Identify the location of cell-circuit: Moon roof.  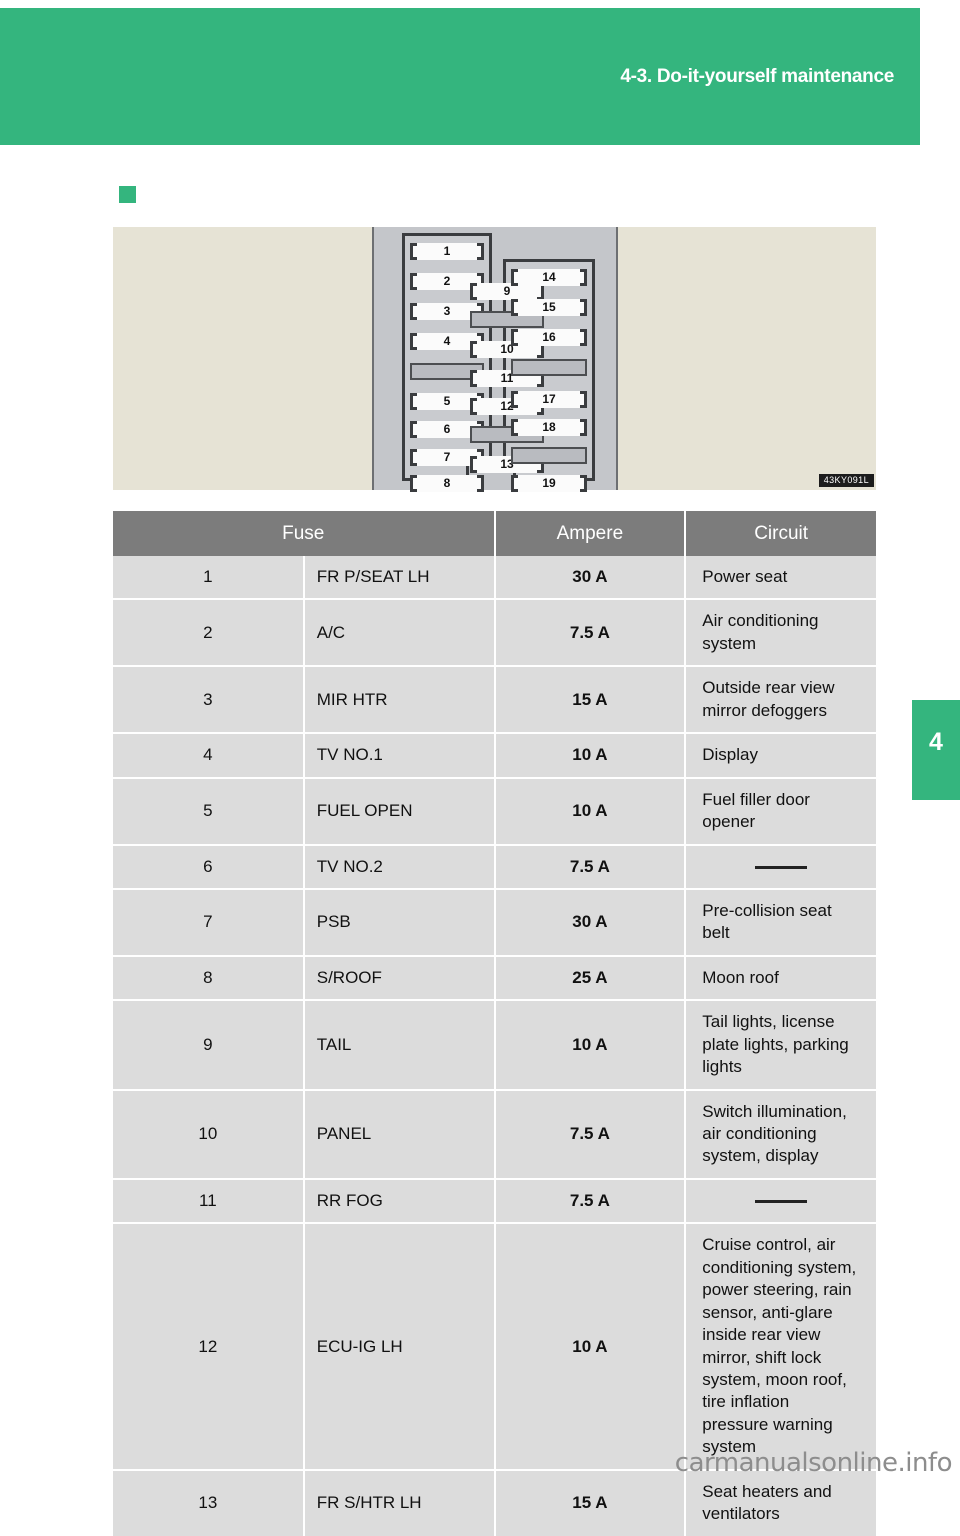
(780, 978).